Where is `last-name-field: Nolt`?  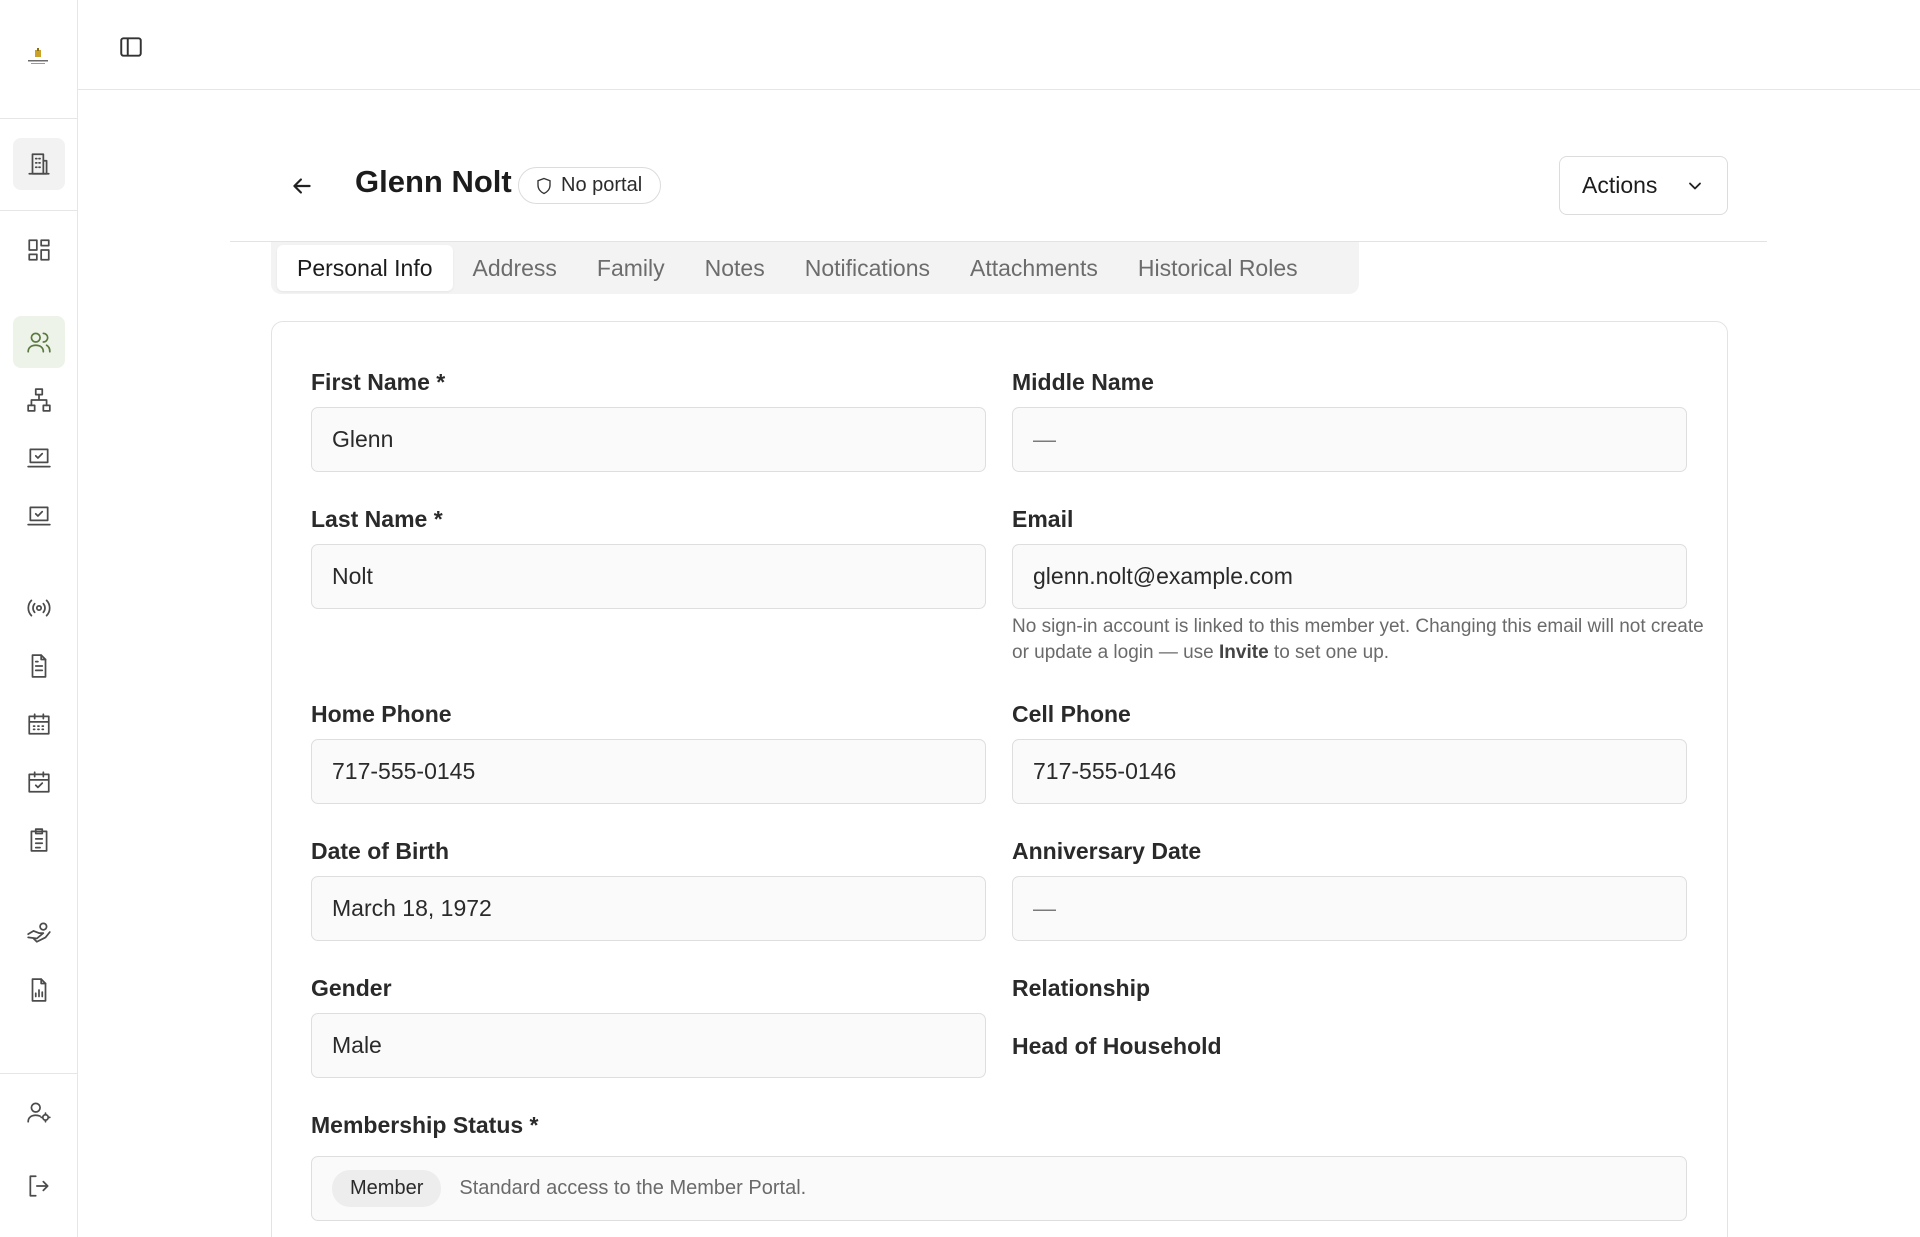 last-name-field: Nolt is located at coordinates (648, 576).